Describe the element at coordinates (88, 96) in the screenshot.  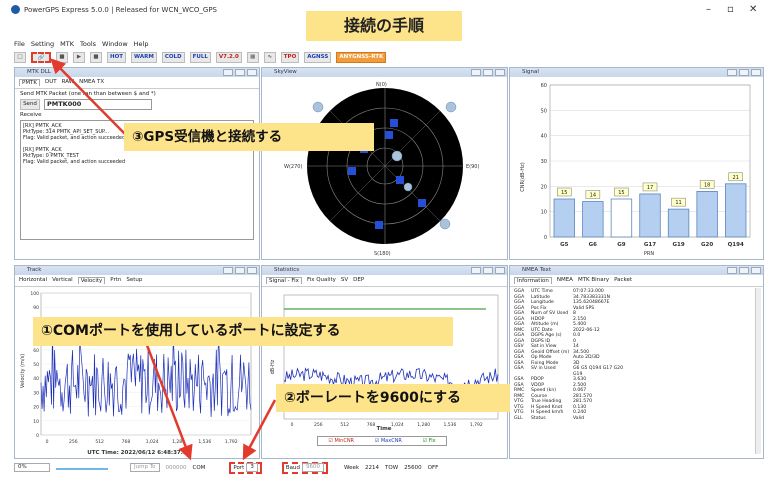
I see `arrow-step3` at that location.